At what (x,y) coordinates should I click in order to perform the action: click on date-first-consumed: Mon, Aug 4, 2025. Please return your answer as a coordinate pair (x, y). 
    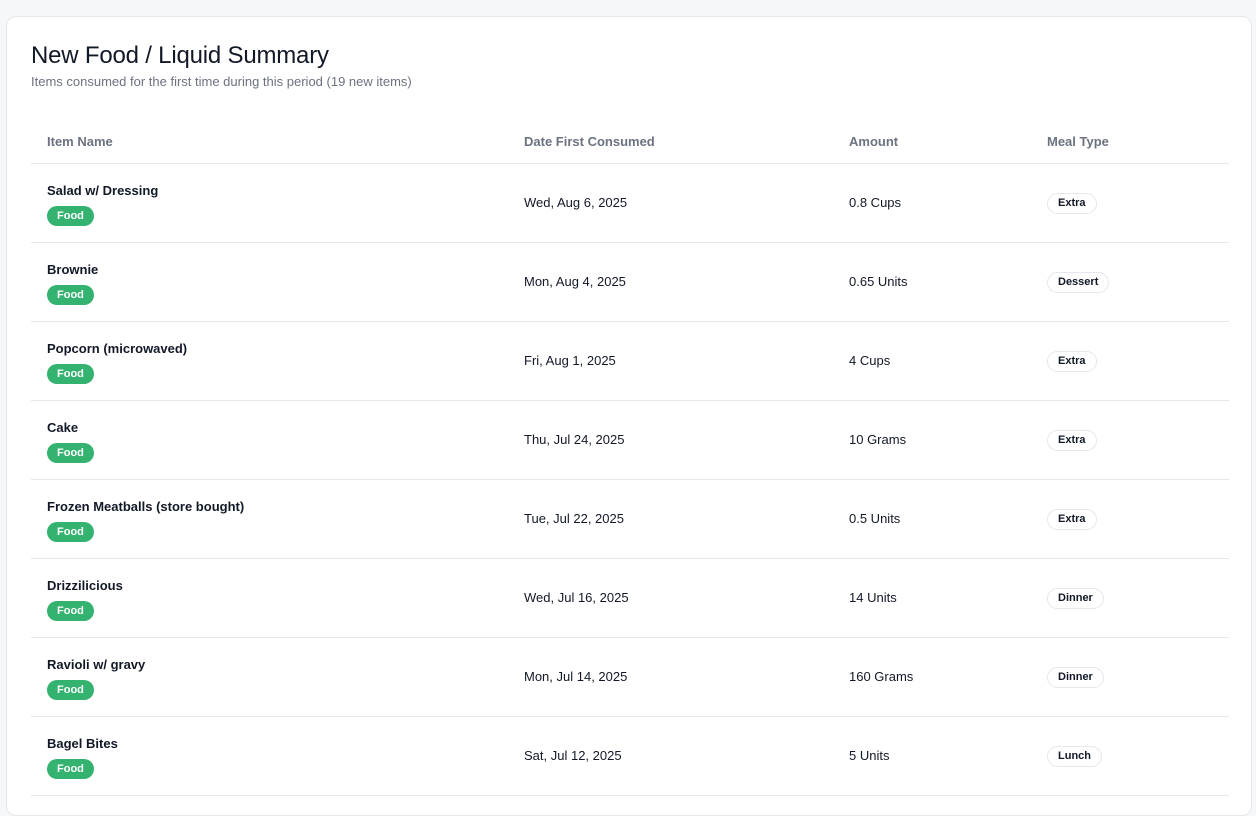
    Looking at the image, I should click on (575, 281).